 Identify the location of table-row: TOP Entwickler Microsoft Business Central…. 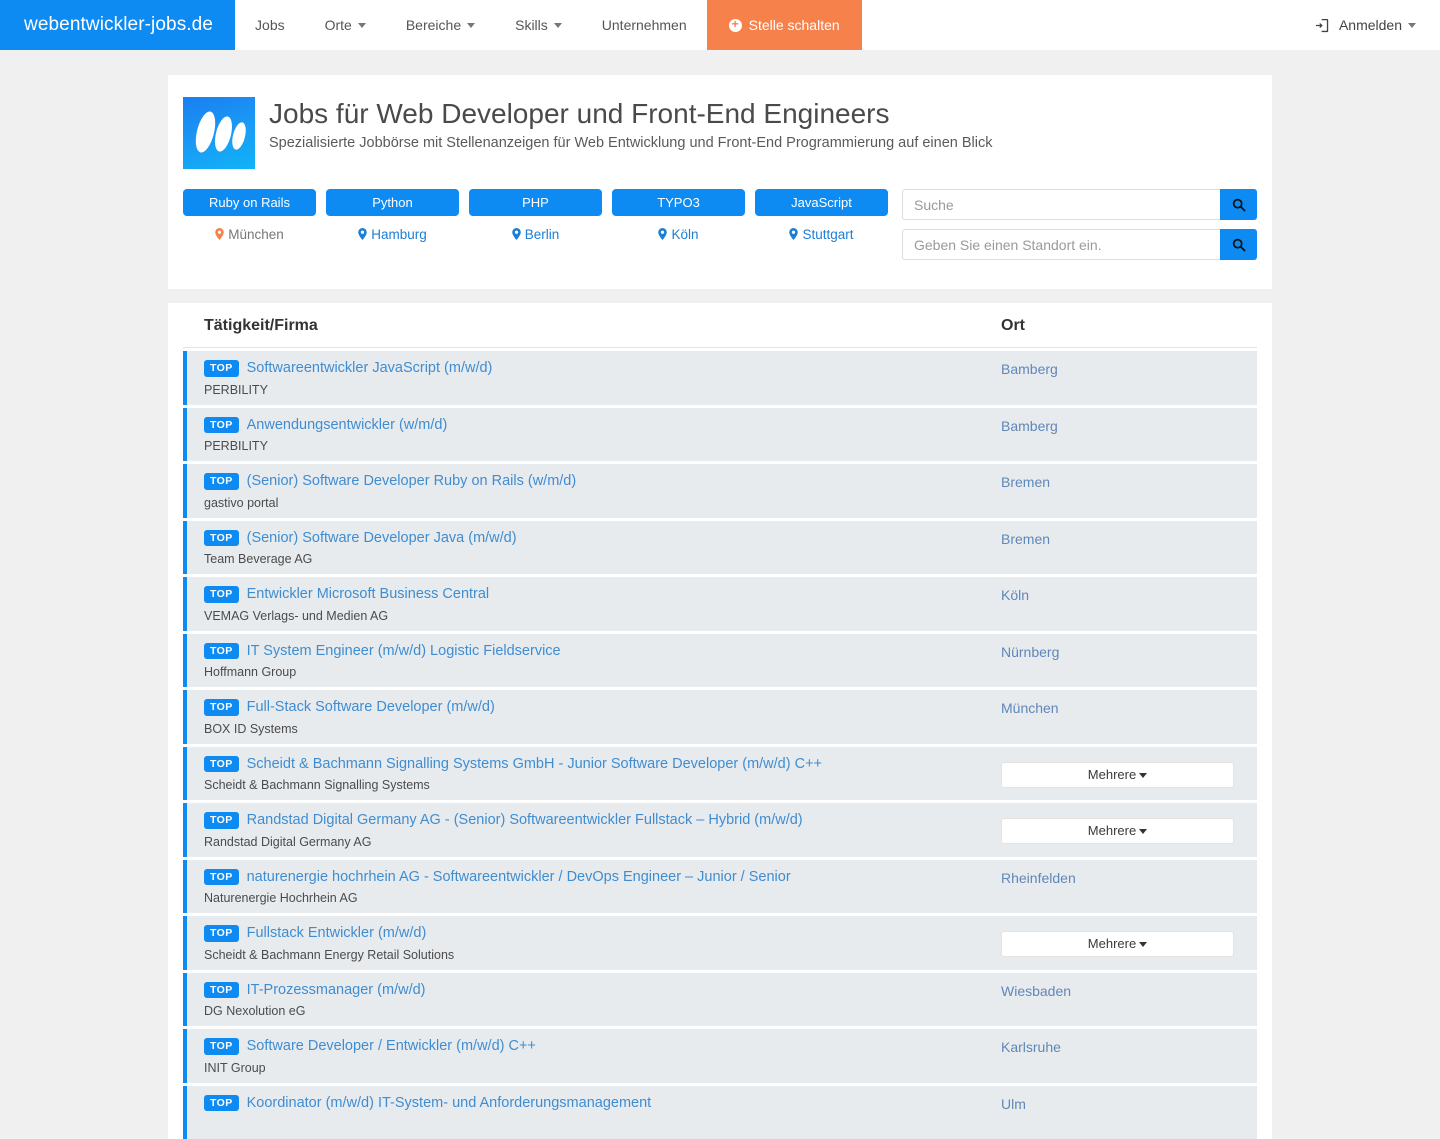
(720, 604).